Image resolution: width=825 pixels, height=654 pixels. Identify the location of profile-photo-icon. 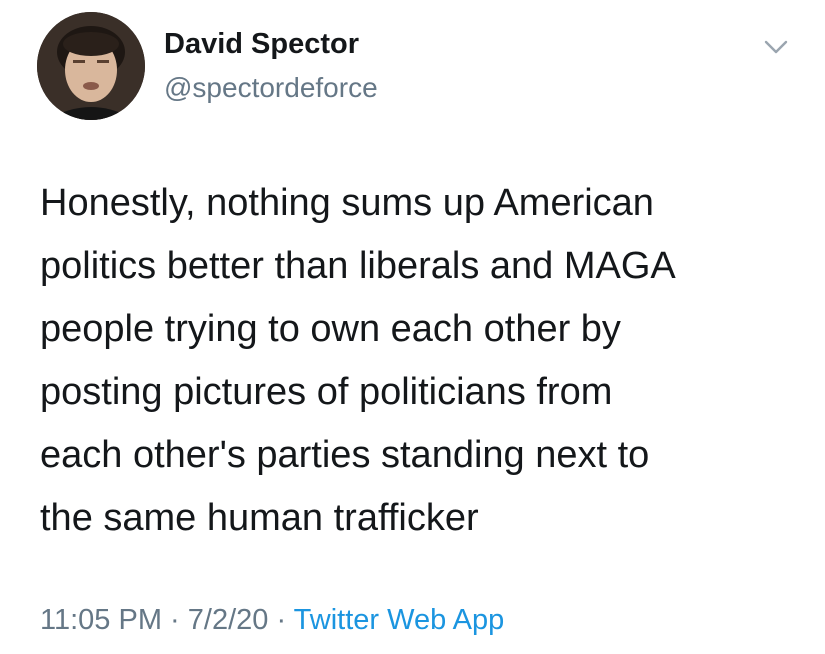
(91, 66).